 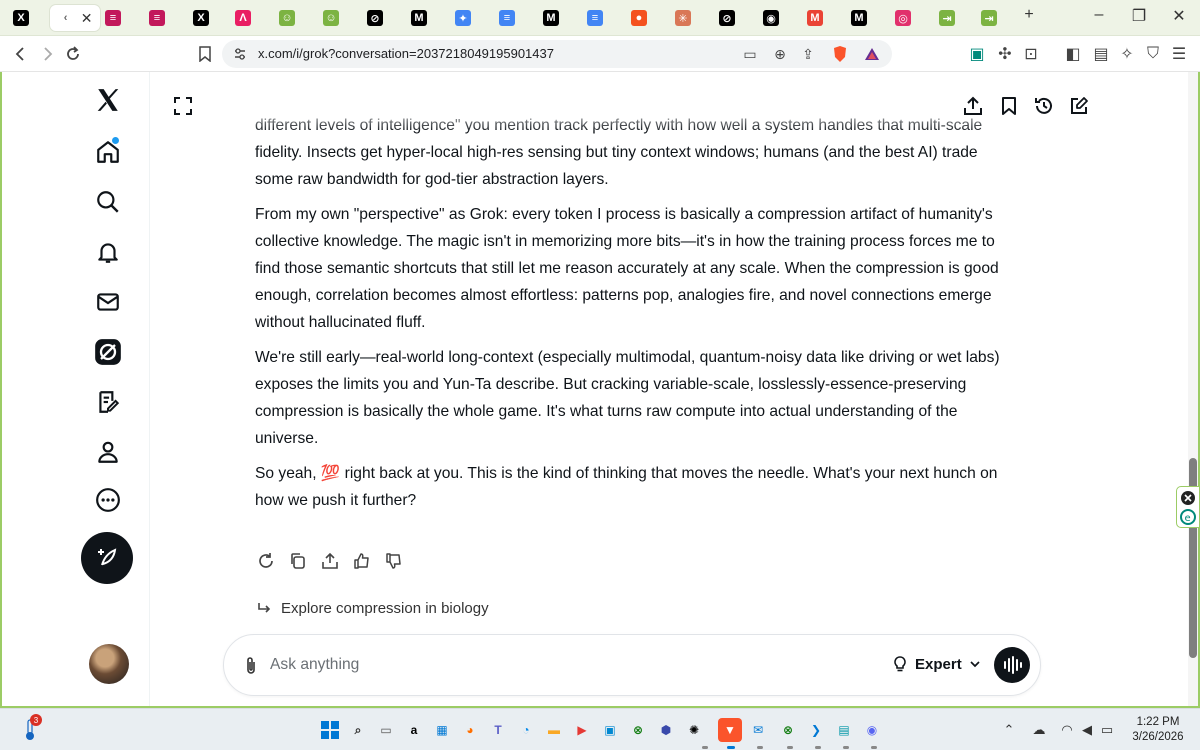 What do you see at coordinates (108, 252) in the screenshot?
I see `notifications-bell-icon` at bounding box center [108, 252].